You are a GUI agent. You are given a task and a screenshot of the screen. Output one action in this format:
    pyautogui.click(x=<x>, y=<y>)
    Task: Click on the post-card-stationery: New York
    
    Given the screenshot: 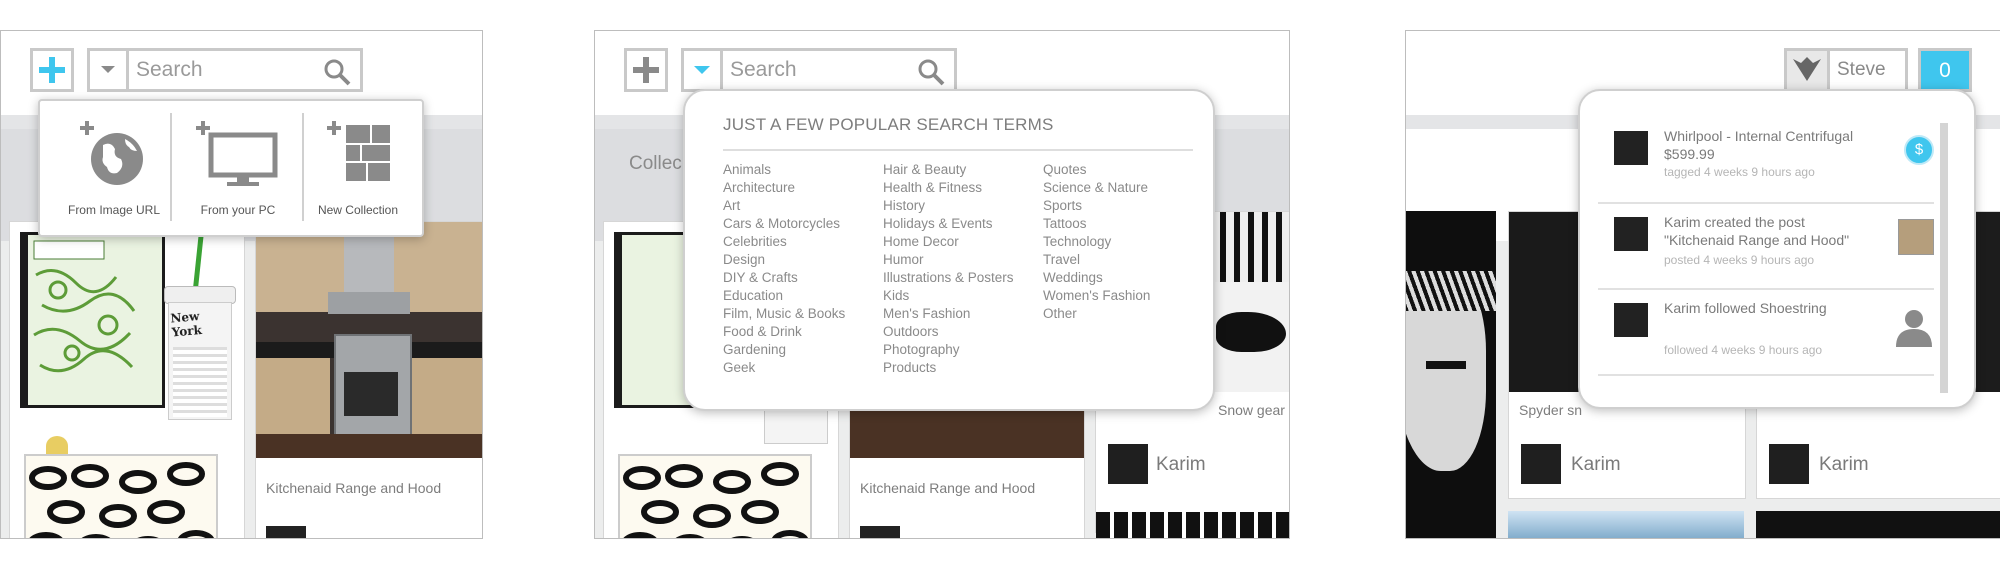 What is the action you would take?
    pyautogui.click(x=127, y=379)
    